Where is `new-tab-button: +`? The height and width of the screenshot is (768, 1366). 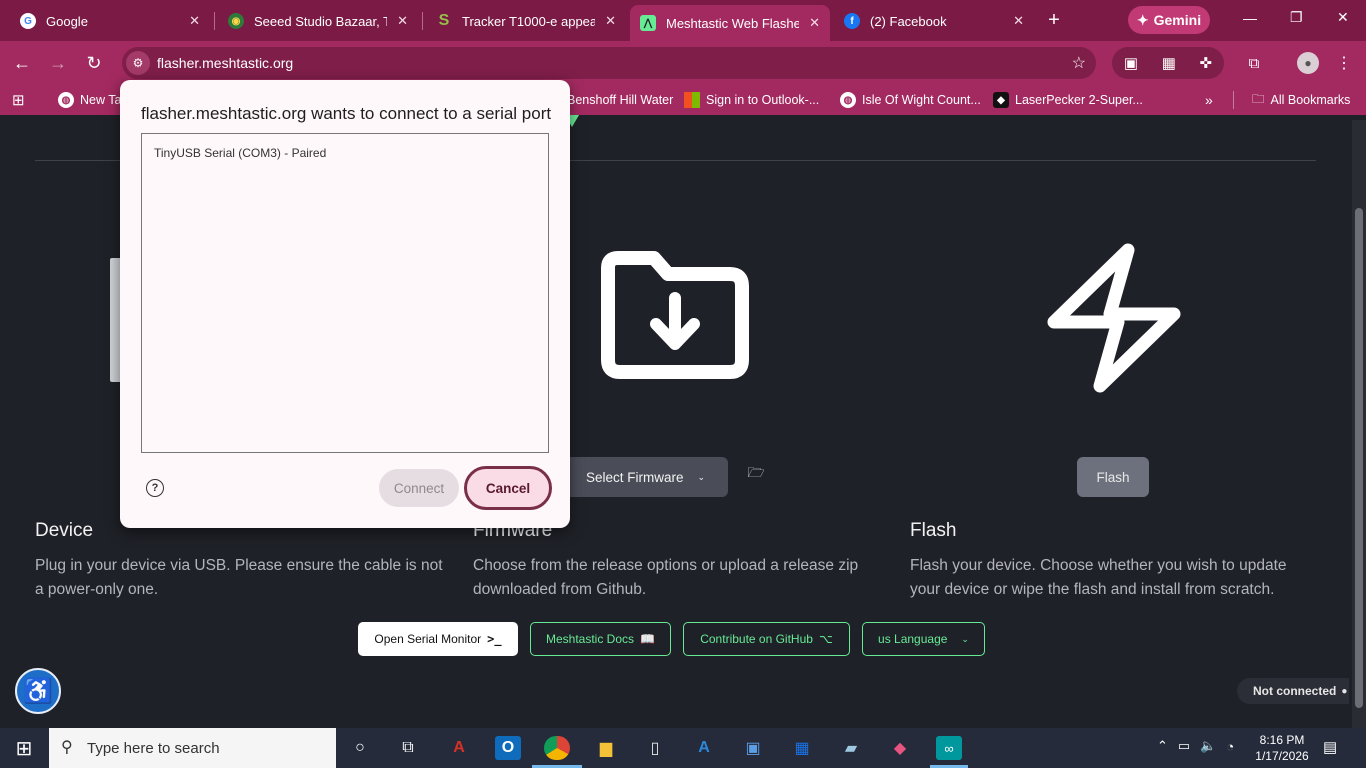 new-tab-button: + is located at coordinates (1054, 20).